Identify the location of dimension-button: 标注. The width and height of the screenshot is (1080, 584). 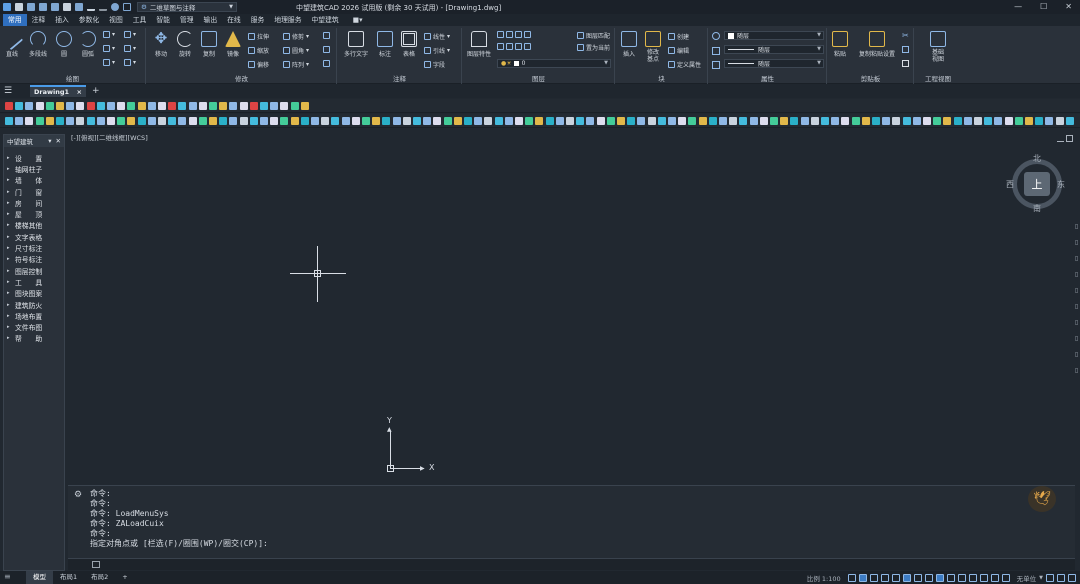
(385, 44).